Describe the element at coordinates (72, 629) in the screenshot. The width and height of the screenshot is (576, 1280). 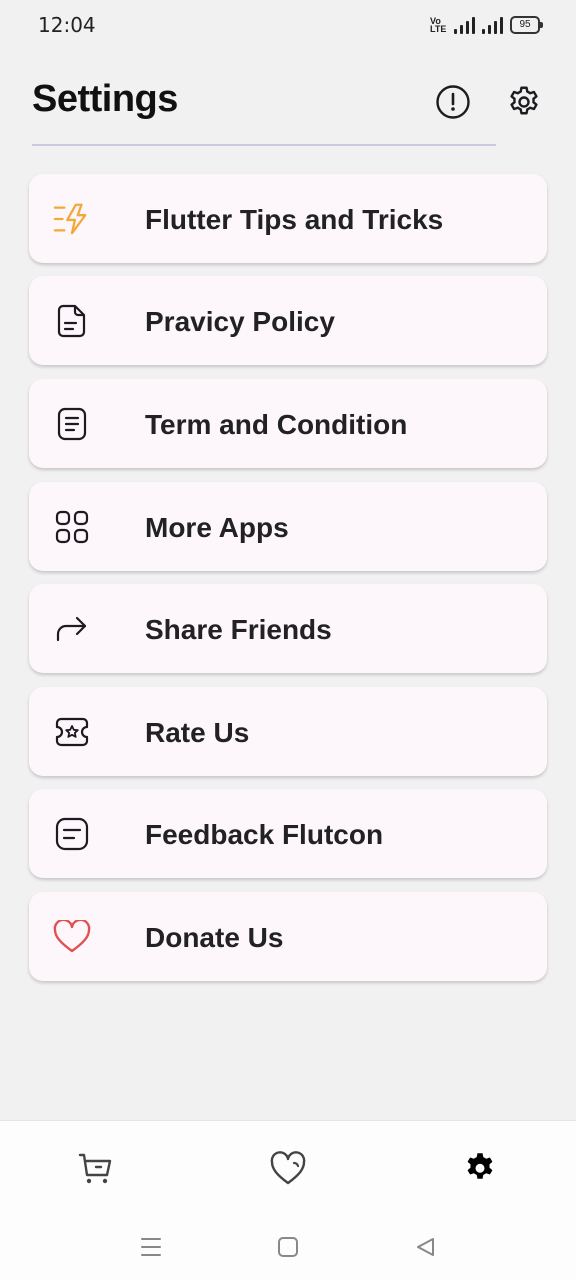
I see `share-icon` at that location.